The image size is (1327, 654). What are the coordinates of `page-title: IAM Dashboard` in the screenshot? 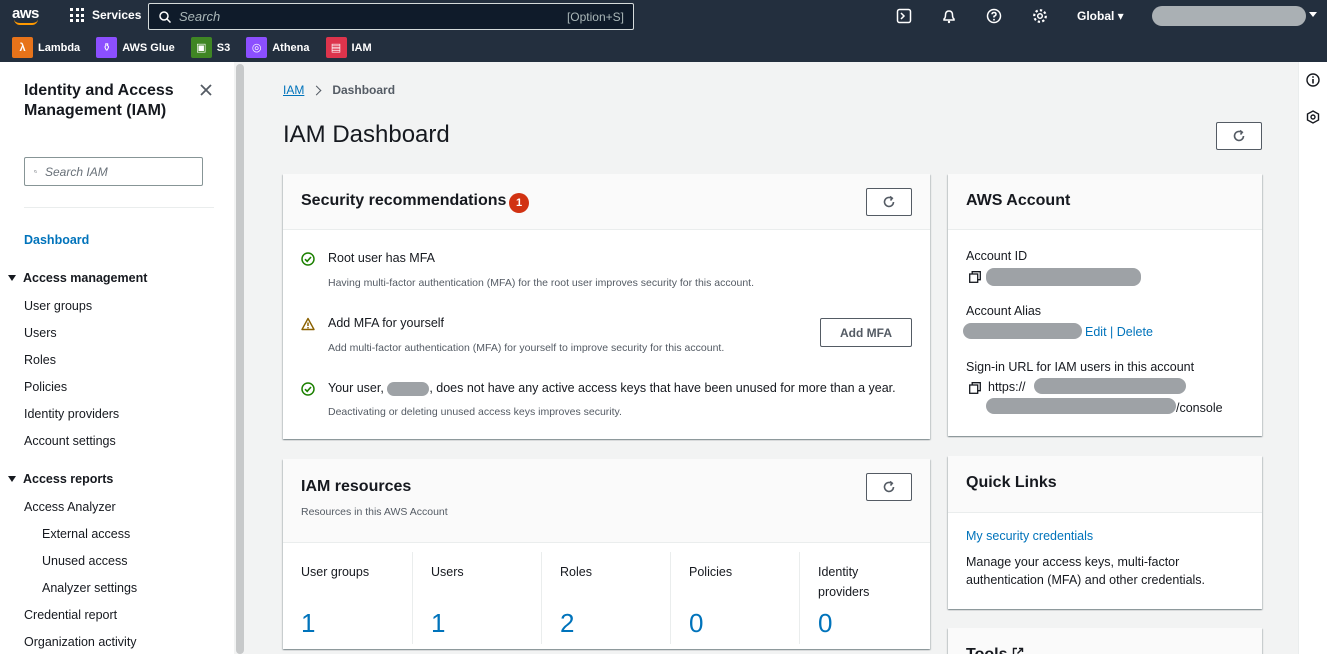 It's located at (366, 134).